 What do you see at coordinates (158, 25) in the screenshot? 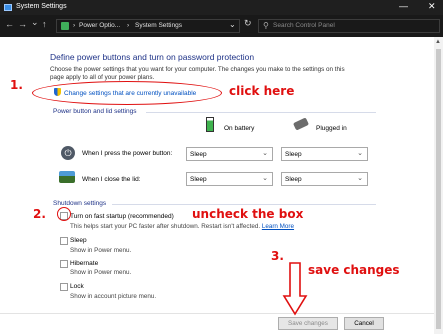
I see `breadcrumb-system-settings: System Settings` at bounding box center [158, 25].